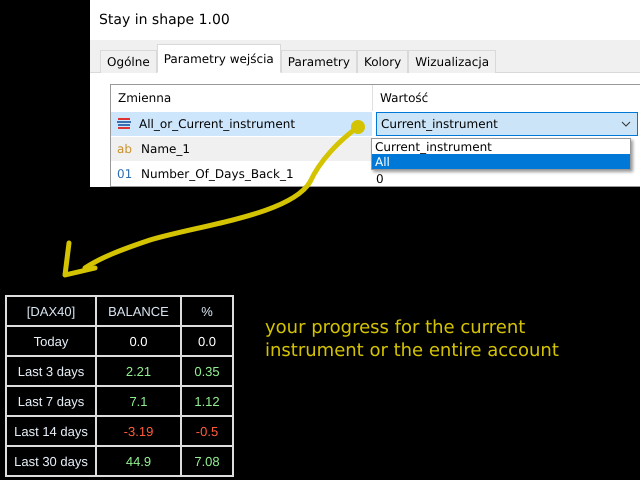  What do you see at coordinates (165, 149) in the screenshot?
I see `parameter-label: Name_1` at bounding box center [165, 149].